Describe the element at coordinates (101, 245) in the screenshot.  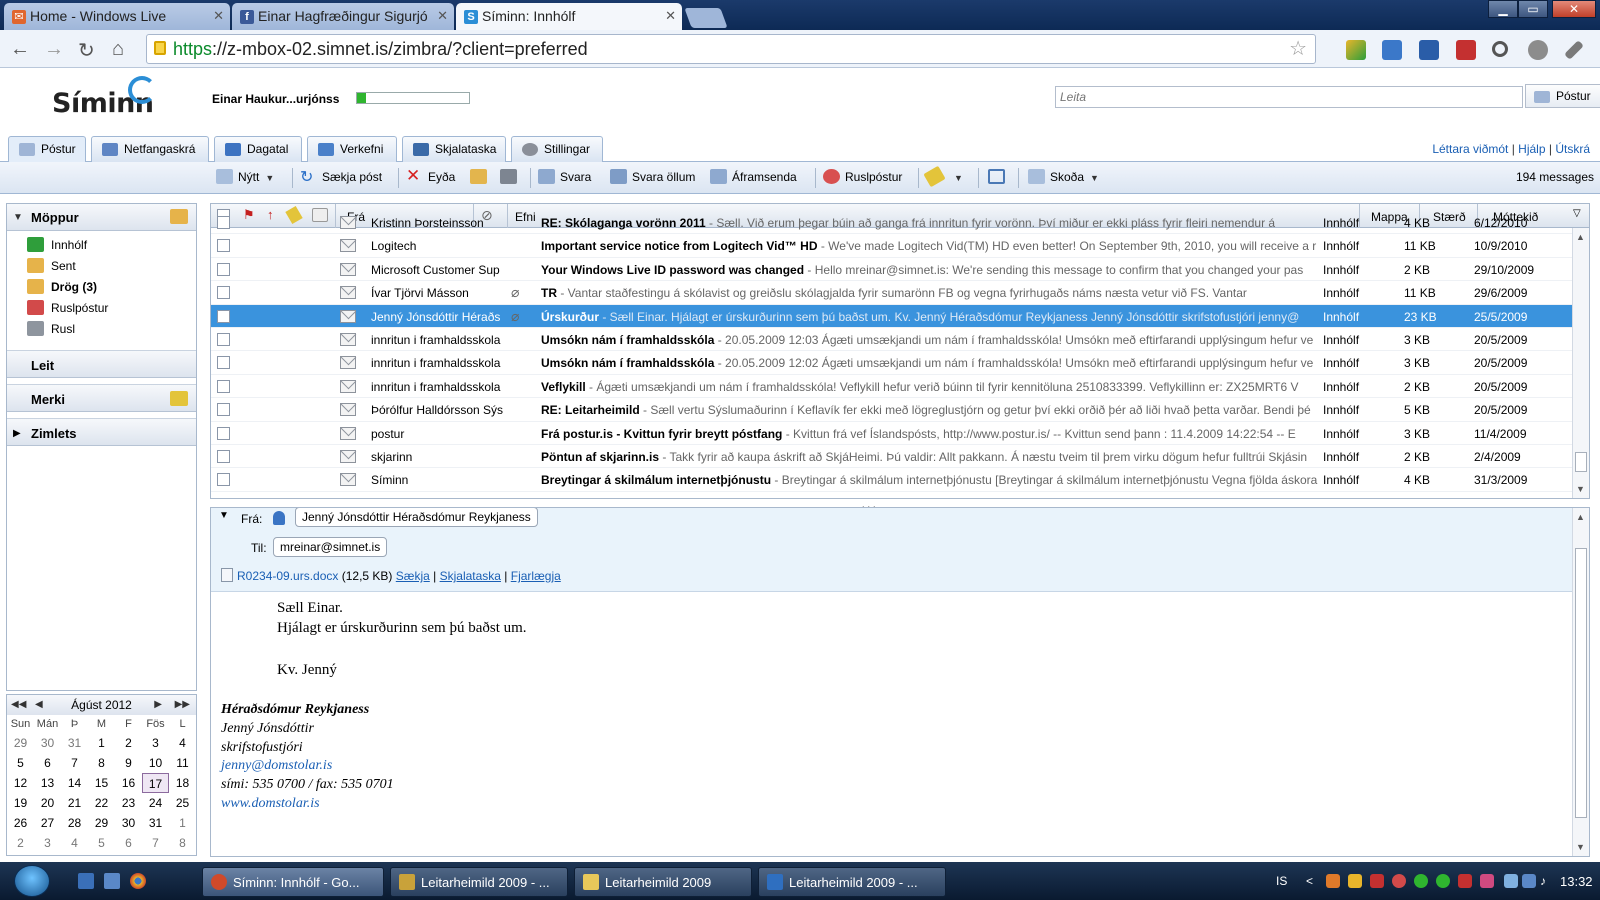
I see `folder-inbox: Innhólf` at that location.